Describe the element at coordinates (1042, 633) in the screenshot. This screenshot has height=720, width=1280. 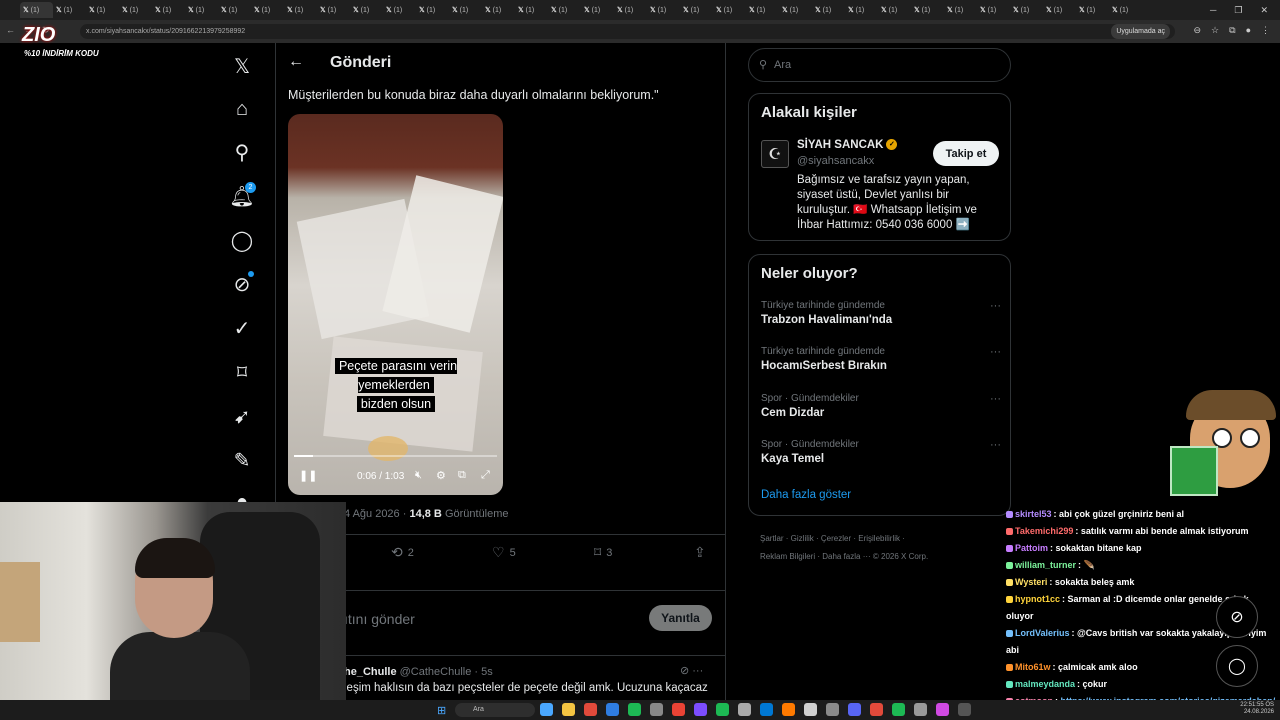
I see `chat-username: LordValerius` at that location.